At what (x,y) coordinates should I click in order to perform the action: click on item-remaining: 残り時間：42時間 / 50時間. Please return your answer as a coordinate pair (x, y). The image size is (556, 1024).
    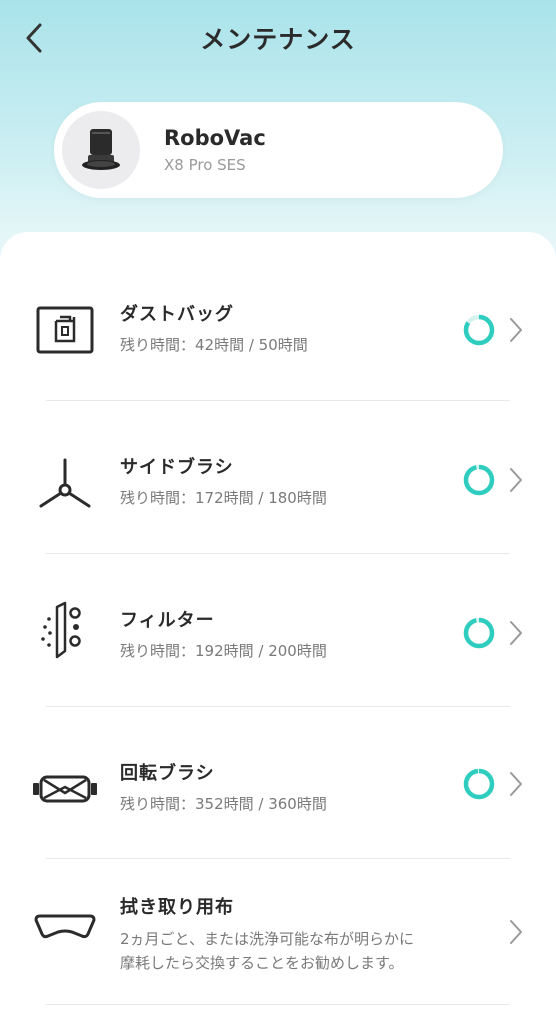
    Looking at the image, I should click on (214, 345).